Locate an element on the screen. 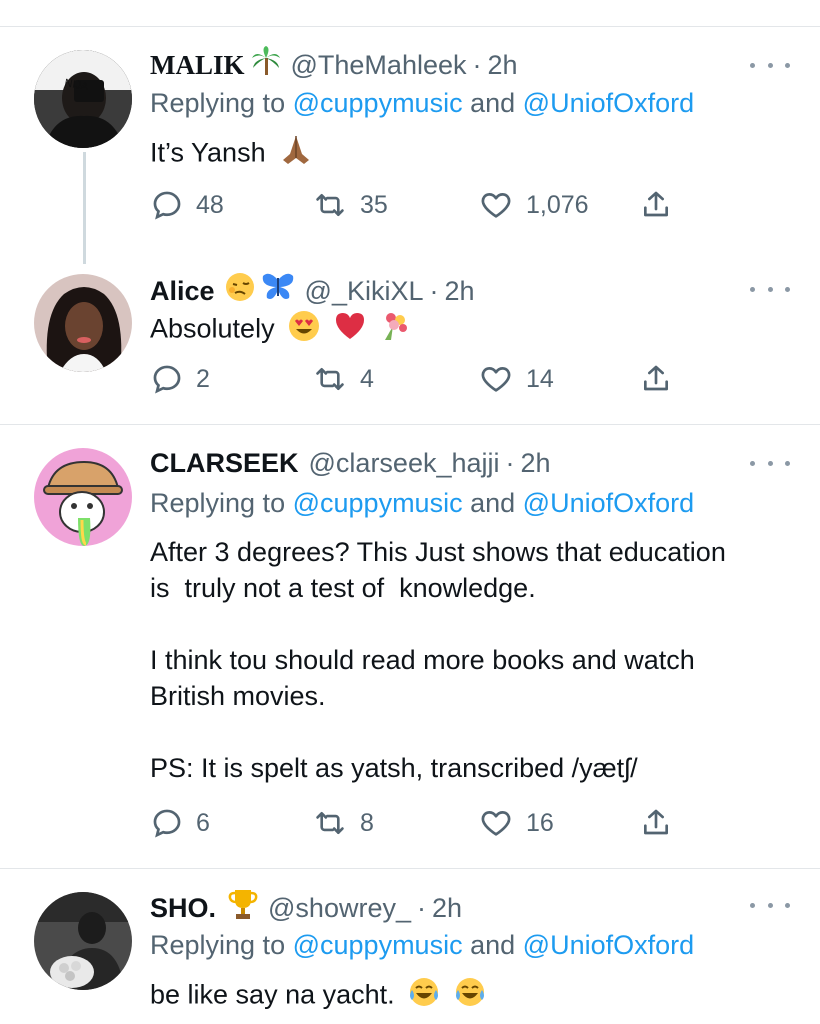 The width and height of the screenshot is (820, 1024). tweet-text-content: It’s Yansh is located at coordinates (208, 152).